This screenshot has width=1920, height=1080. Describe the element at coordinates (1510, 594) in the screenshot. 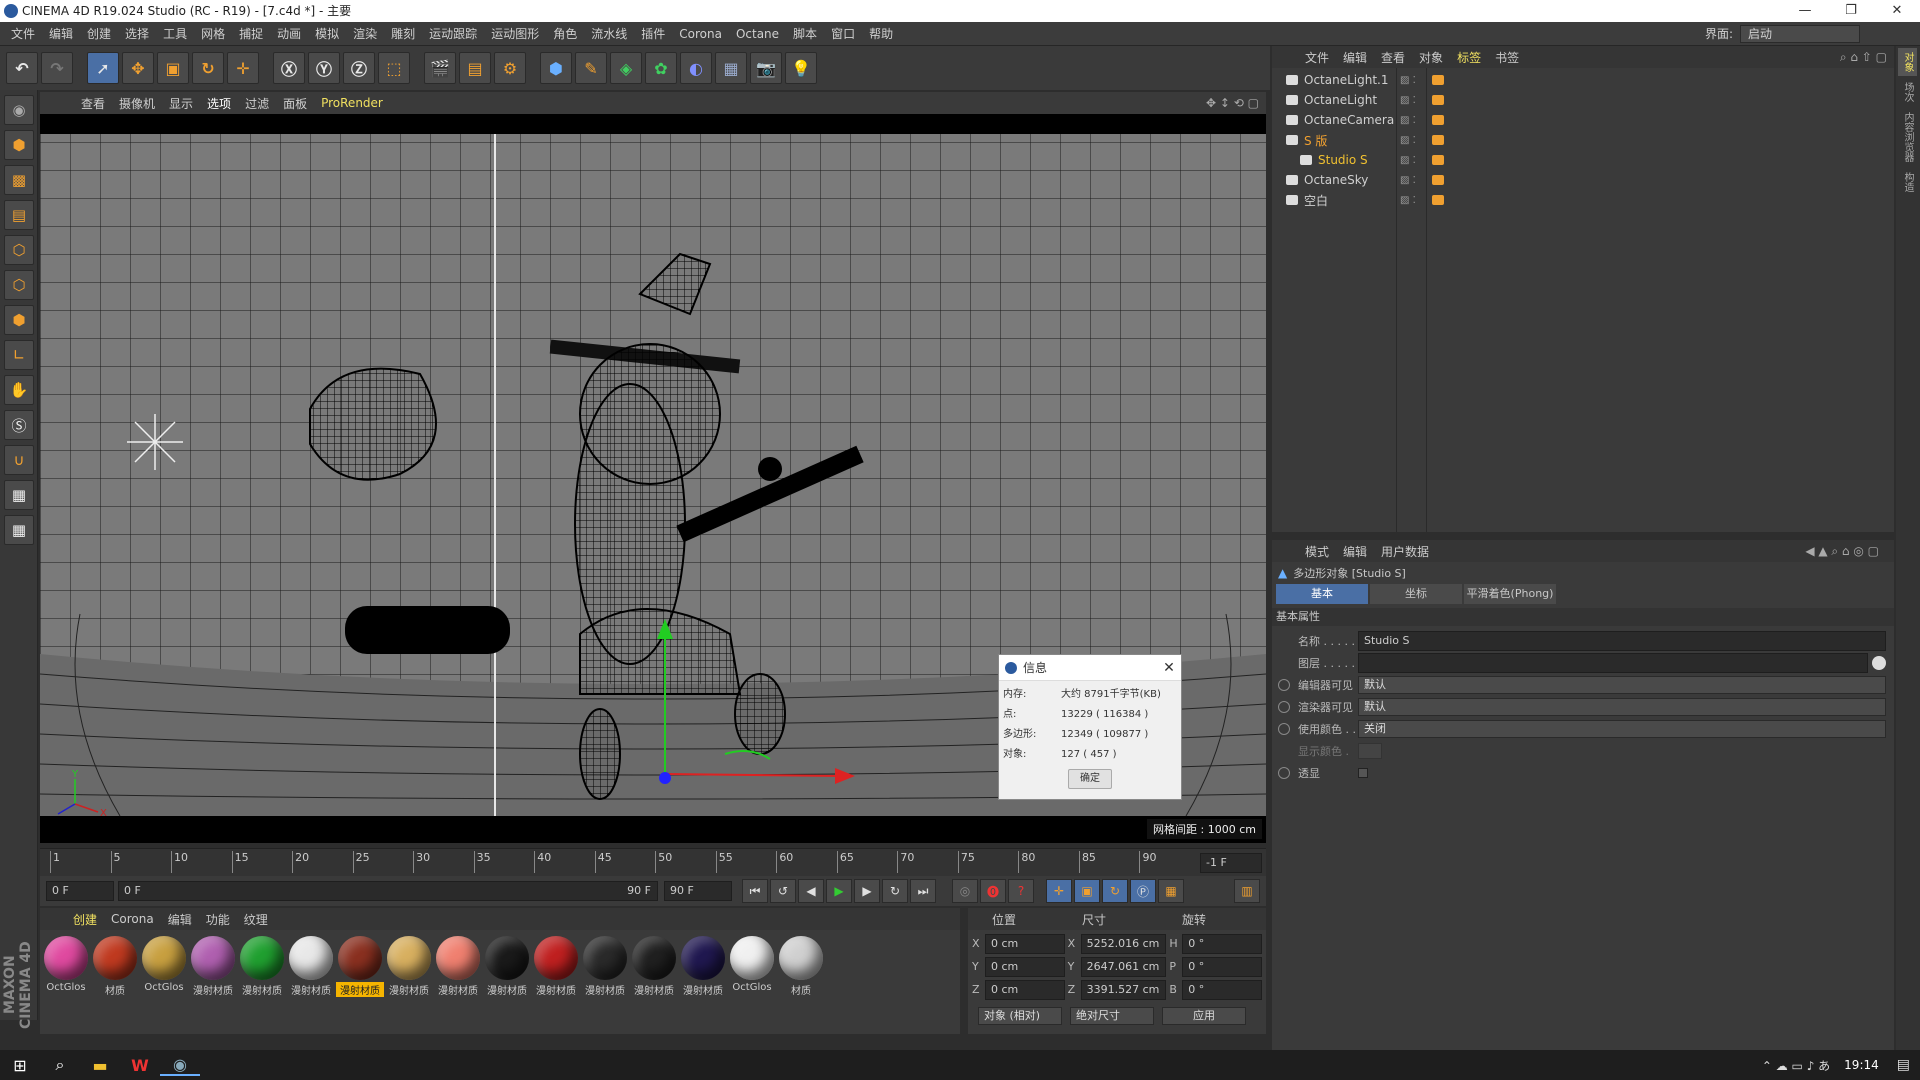

I see `tab-phong: 平滑着色(Phong)` at that location.